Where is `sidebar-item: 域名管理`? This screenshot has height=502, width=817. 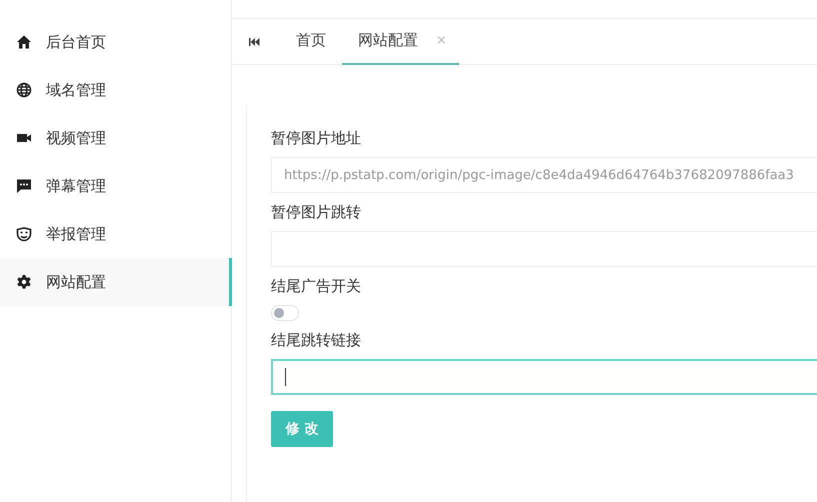 sidebar-item: 域名管理 is located at coordinates (116, 90).